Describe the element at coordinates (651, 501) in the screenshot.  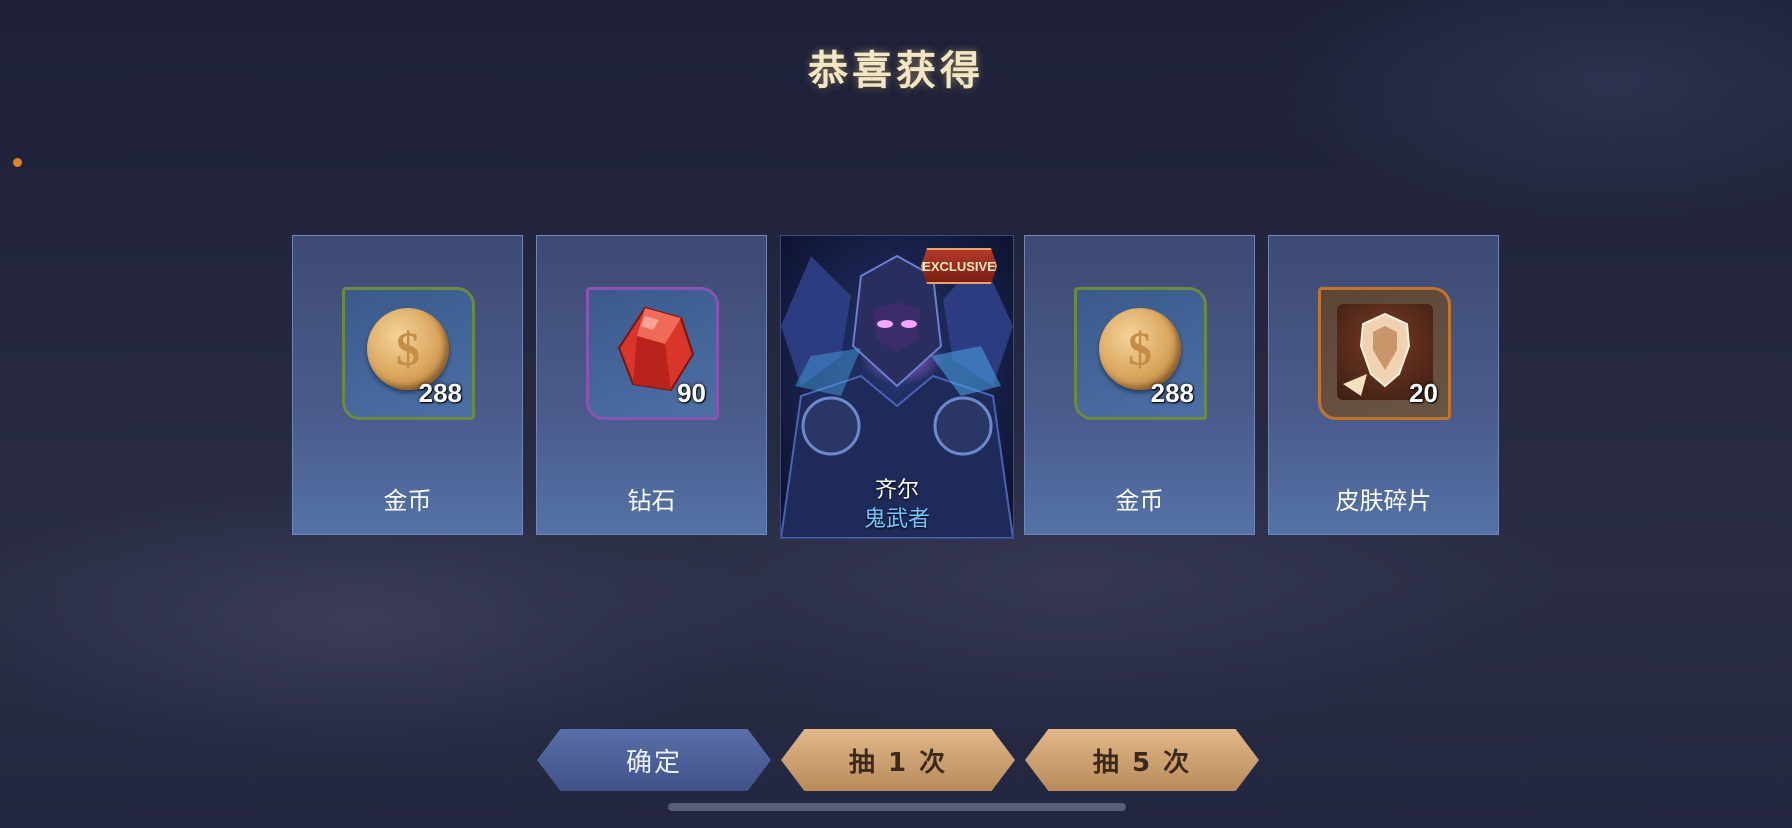
I see `reward-label: 钻石` at that location.